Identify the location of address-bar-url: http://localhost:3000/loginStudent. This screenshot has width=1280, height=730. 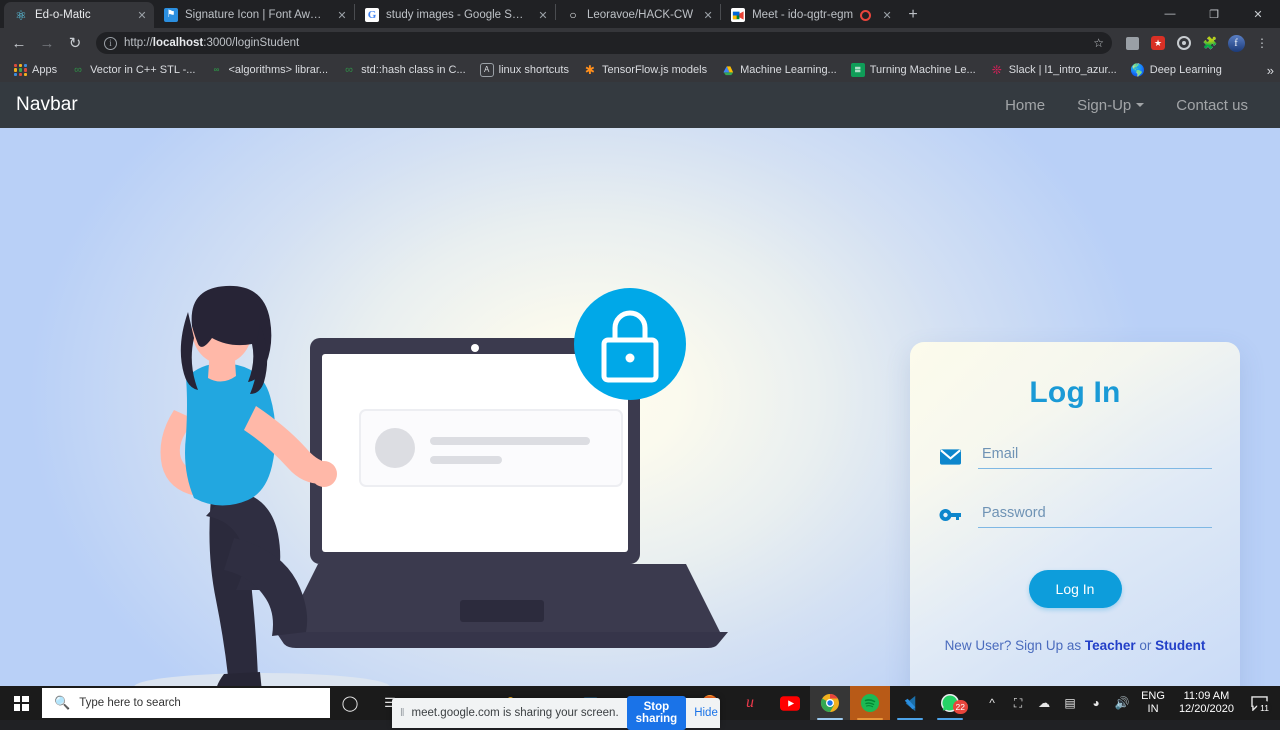
(212, 43).